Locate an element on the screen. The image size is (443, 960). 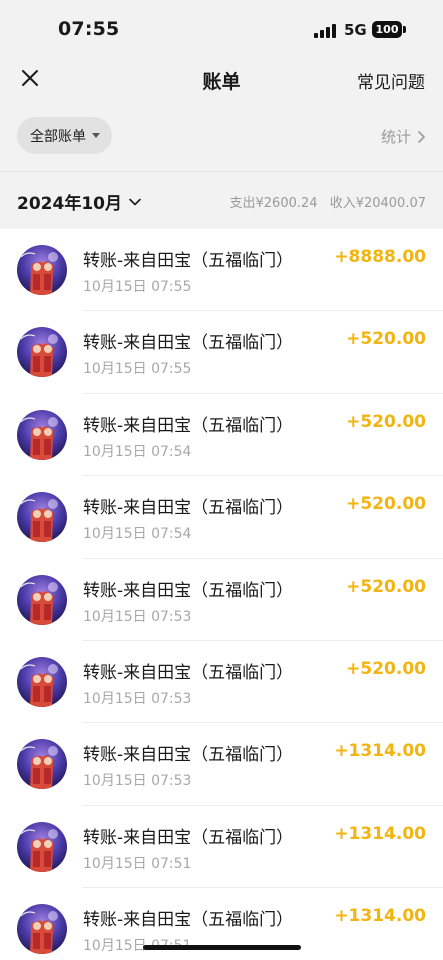
faq-link: 常见问题 is located at coordinates (391, 80).